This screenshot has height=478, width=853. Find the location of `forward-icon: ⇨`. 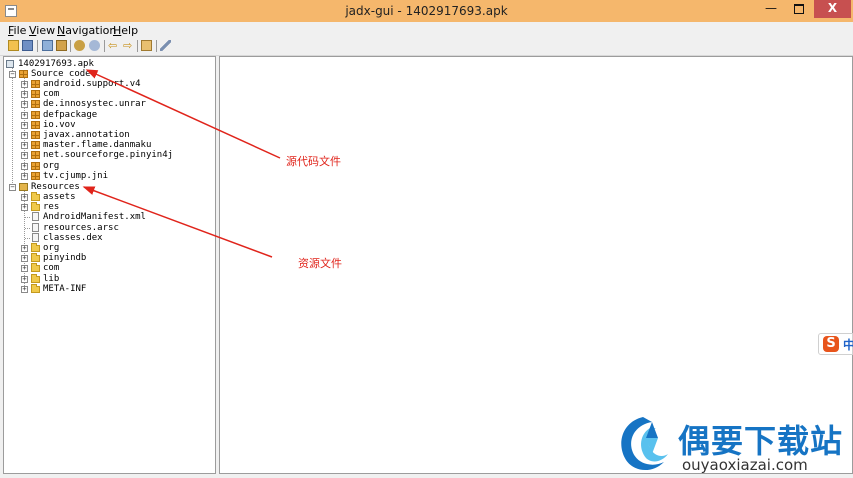

forward-icon: ⇨ is located at coordinates (128, 45).